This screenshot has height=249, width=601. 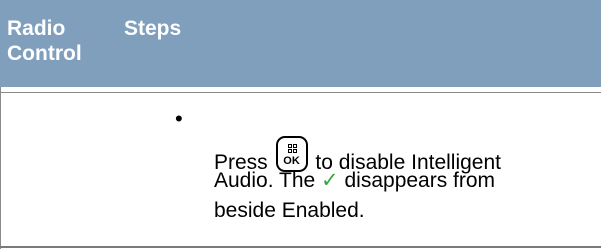 What do you see at coordinates (265, 180) in the screenshot?
I see `step-text-audio: Audio. The` at bounding box center [265, 180].